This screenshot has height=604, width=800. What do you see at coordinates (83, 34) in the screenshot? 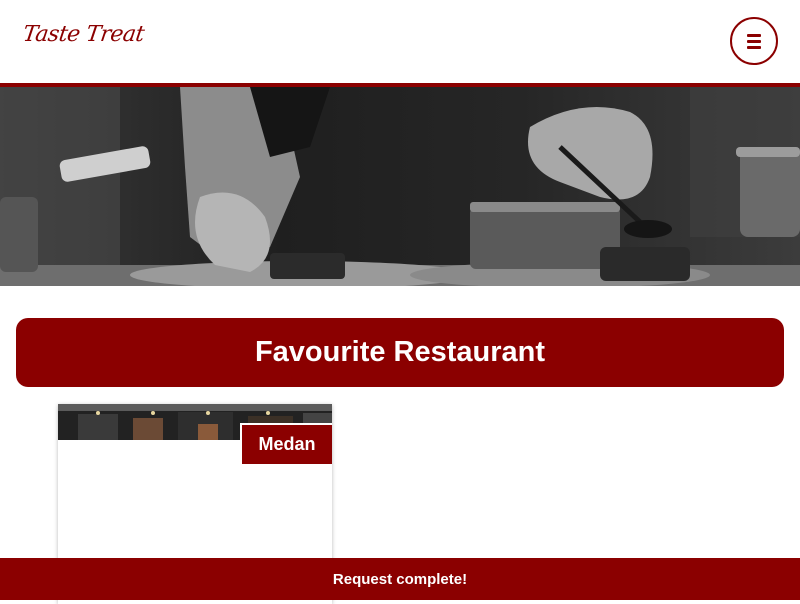
I see `logo-link: Taste Treat` at bounding box center [83, 34].